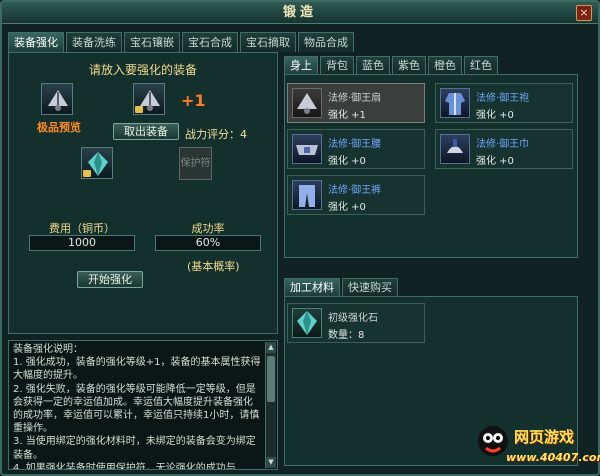  Describe the element at coordinates (208, 243) in the screenshot. I see `success-rate-value: 60%` at that location.